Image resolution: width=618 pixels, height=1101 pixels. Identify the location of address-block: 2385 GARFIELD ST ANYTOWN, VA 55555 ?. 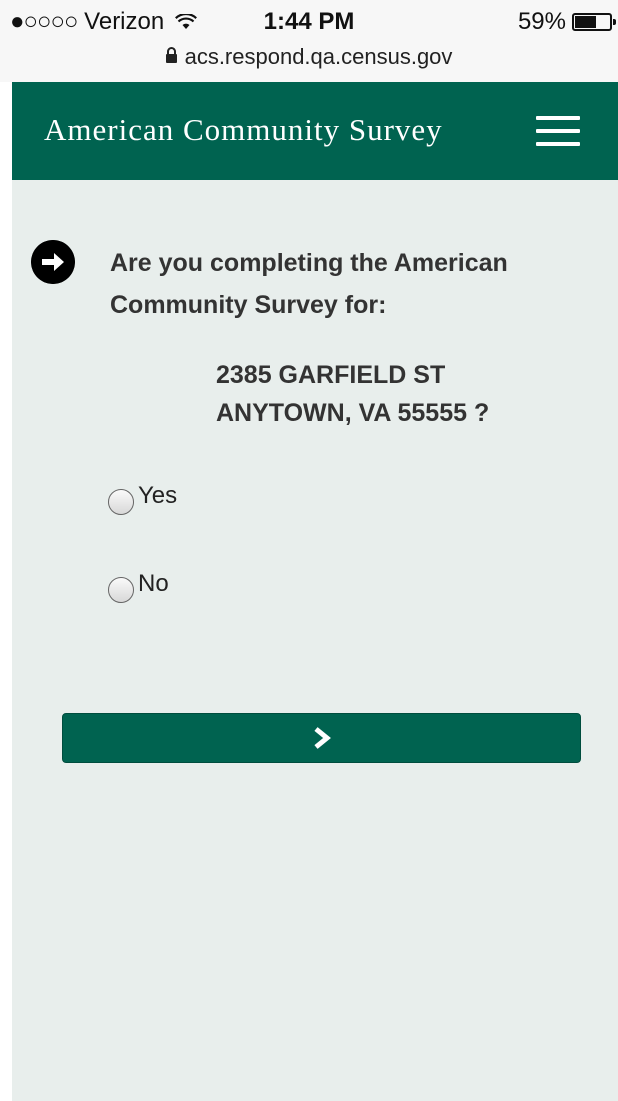
(352, 394).